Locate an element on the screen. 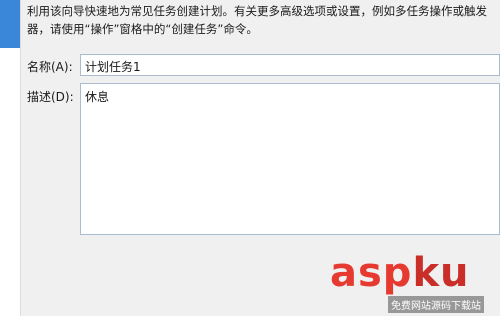 This screenshot has height=316, width=500. wizard-step-panel is located at coordinates (10, 158).